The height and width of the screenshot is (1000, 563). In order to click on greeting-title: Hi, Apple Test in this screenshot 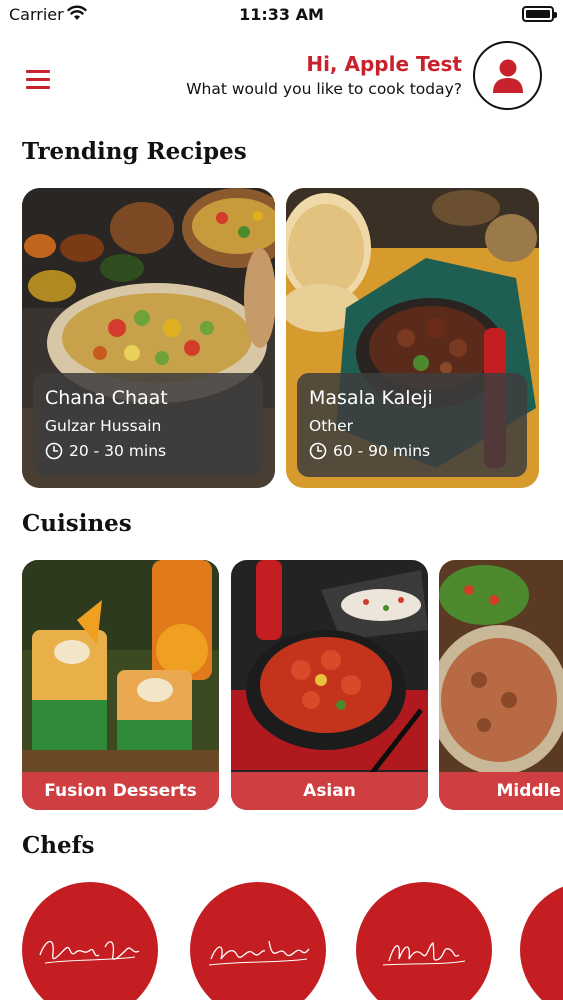, I will do `click(384, 64)`.